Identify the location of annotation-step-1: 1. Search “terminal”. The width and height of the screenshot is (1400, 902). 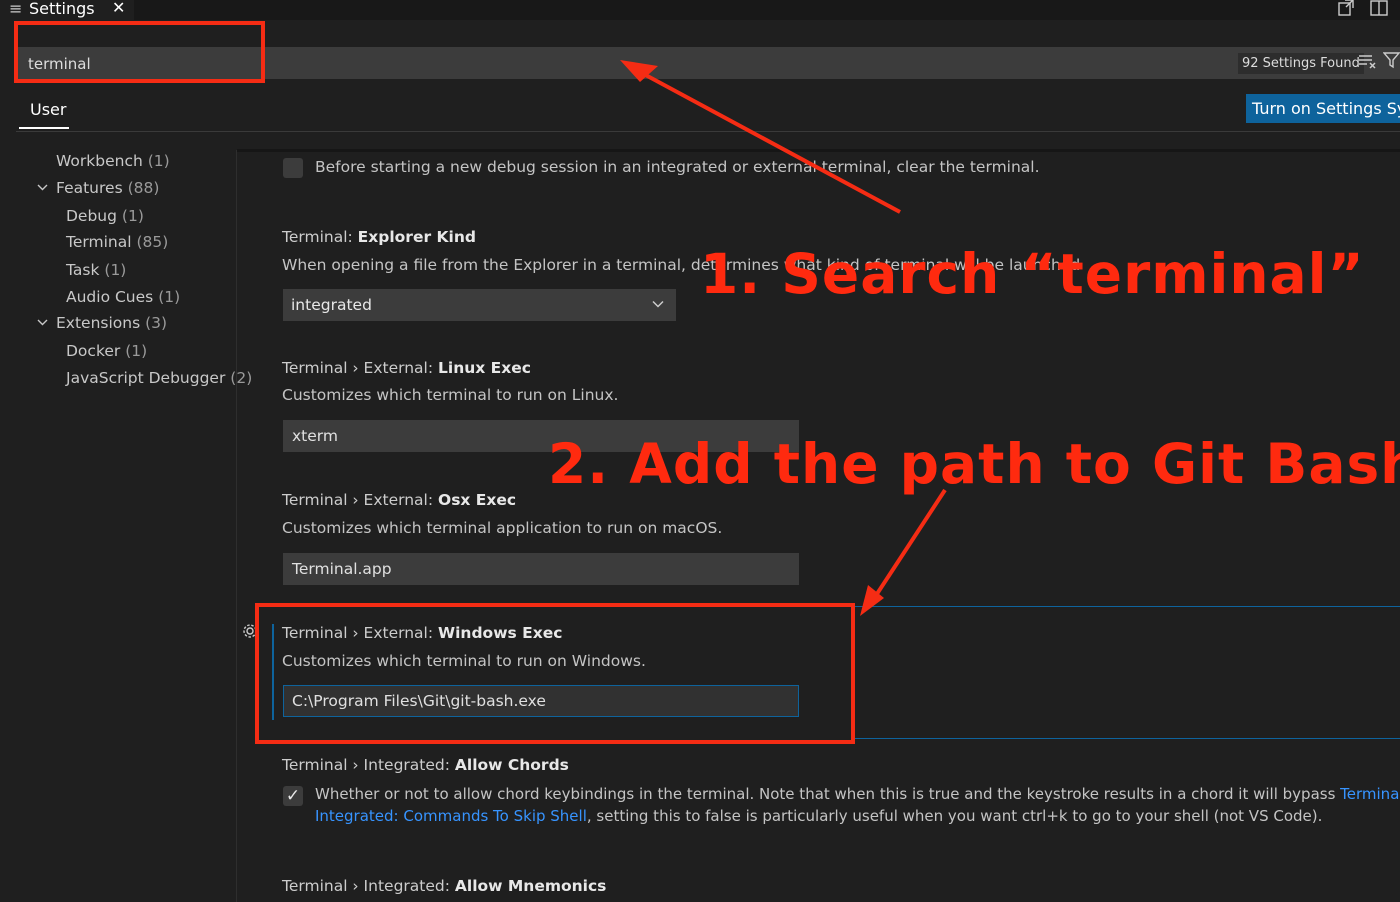
(1032, 274).